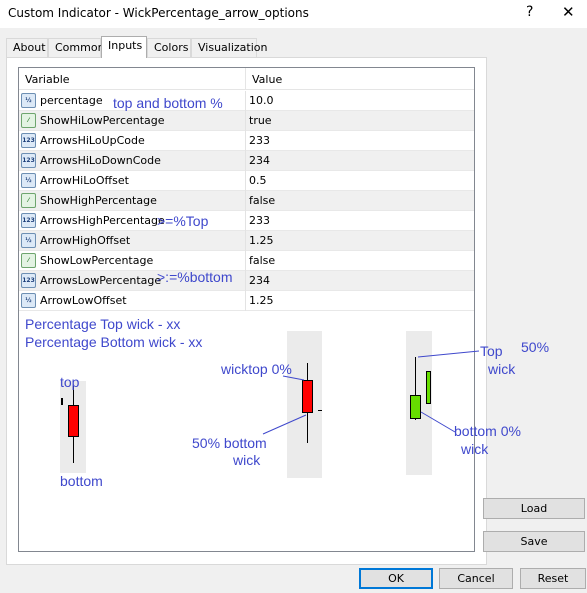  Describe the element at coordinates (502, 369) in the screenshot. I see `annotation-wick-2: wick` at that location.